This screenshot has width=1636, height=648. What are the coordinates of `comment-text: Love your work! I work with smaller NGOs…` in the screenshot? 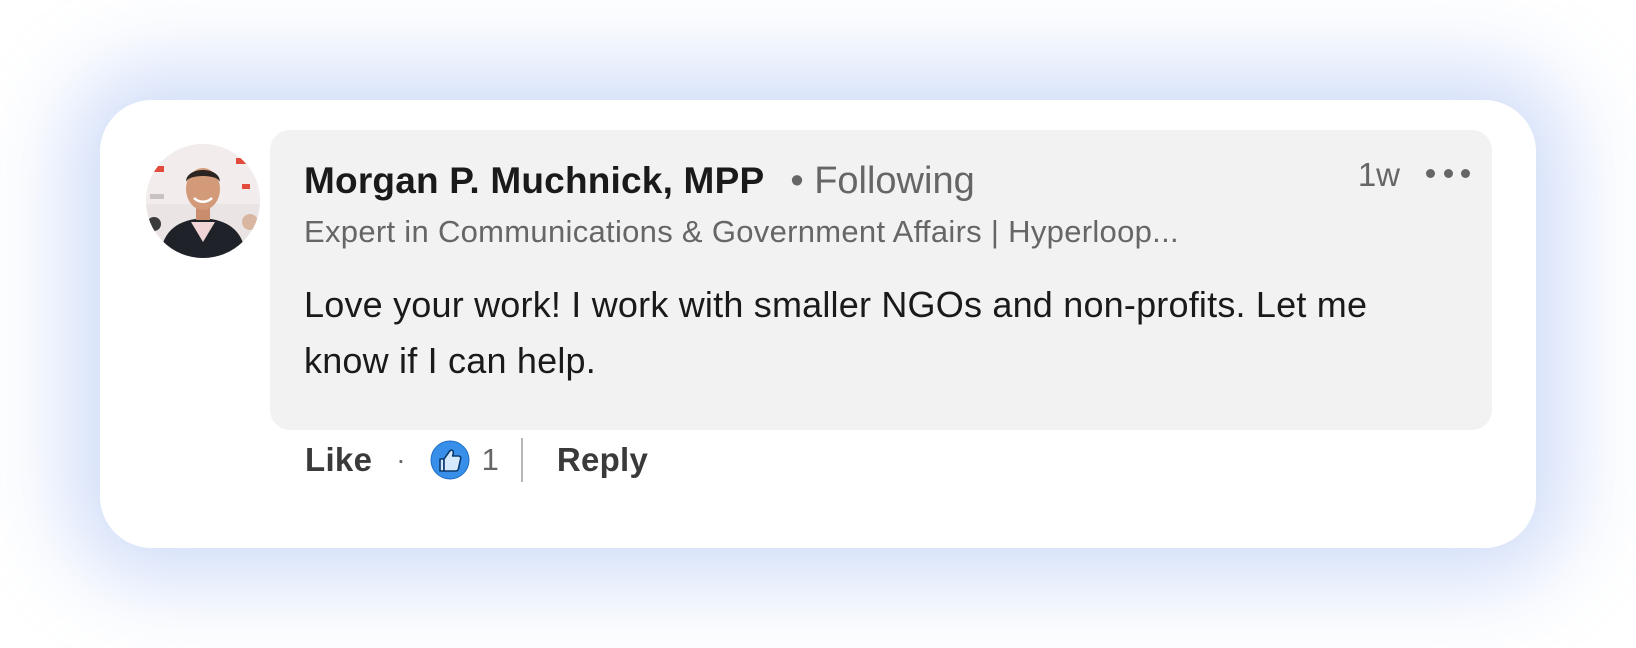 It's located at (836, 332).